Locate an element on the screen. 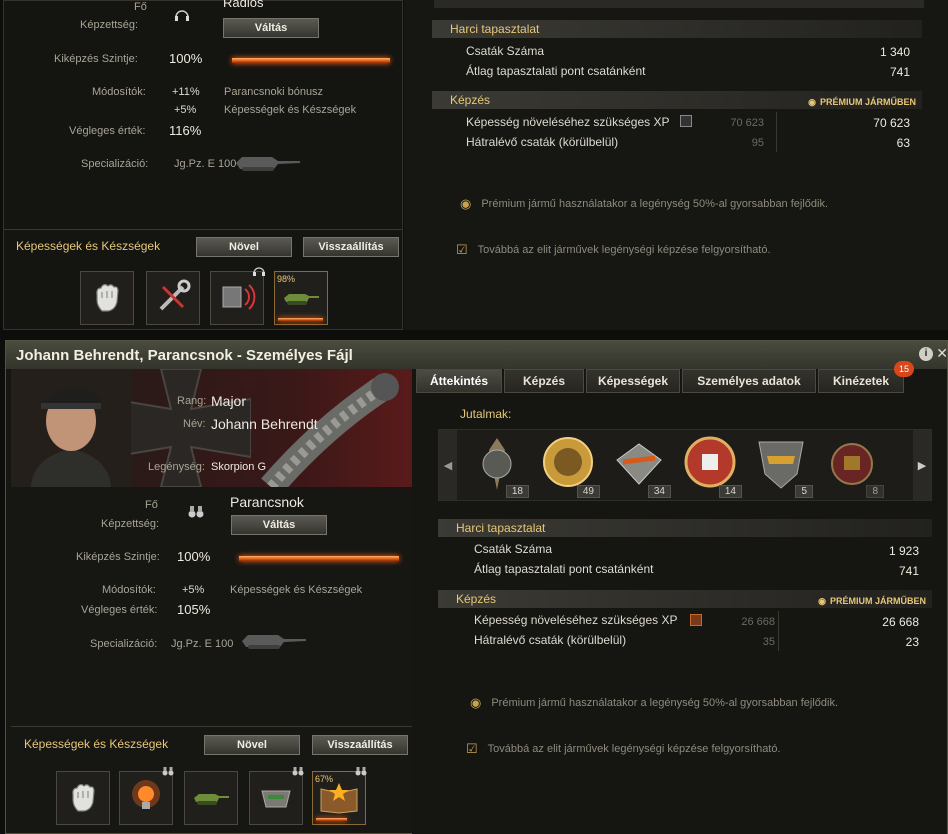  training-header-text: Képzés is located at coordinates (470, 100).